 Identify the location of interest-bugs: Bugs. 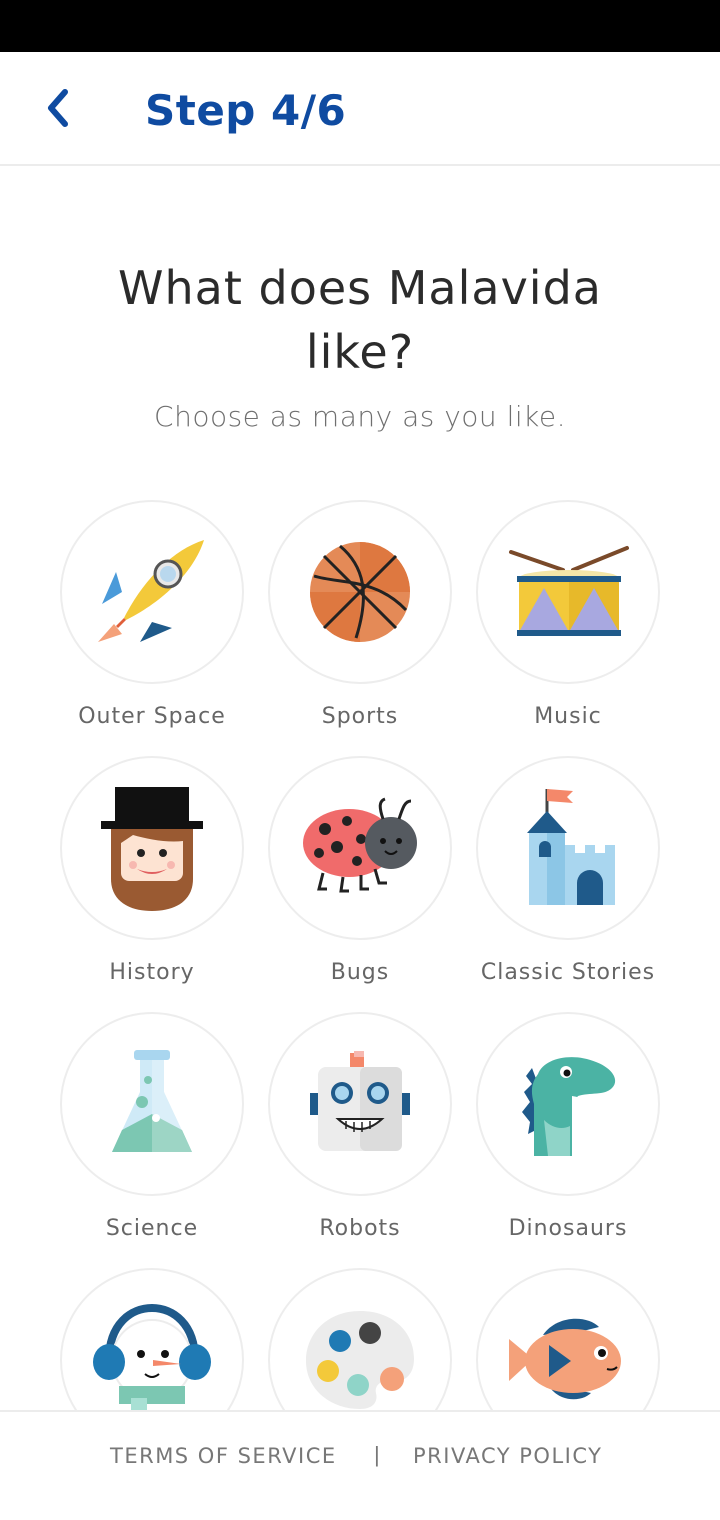
(360, 876).